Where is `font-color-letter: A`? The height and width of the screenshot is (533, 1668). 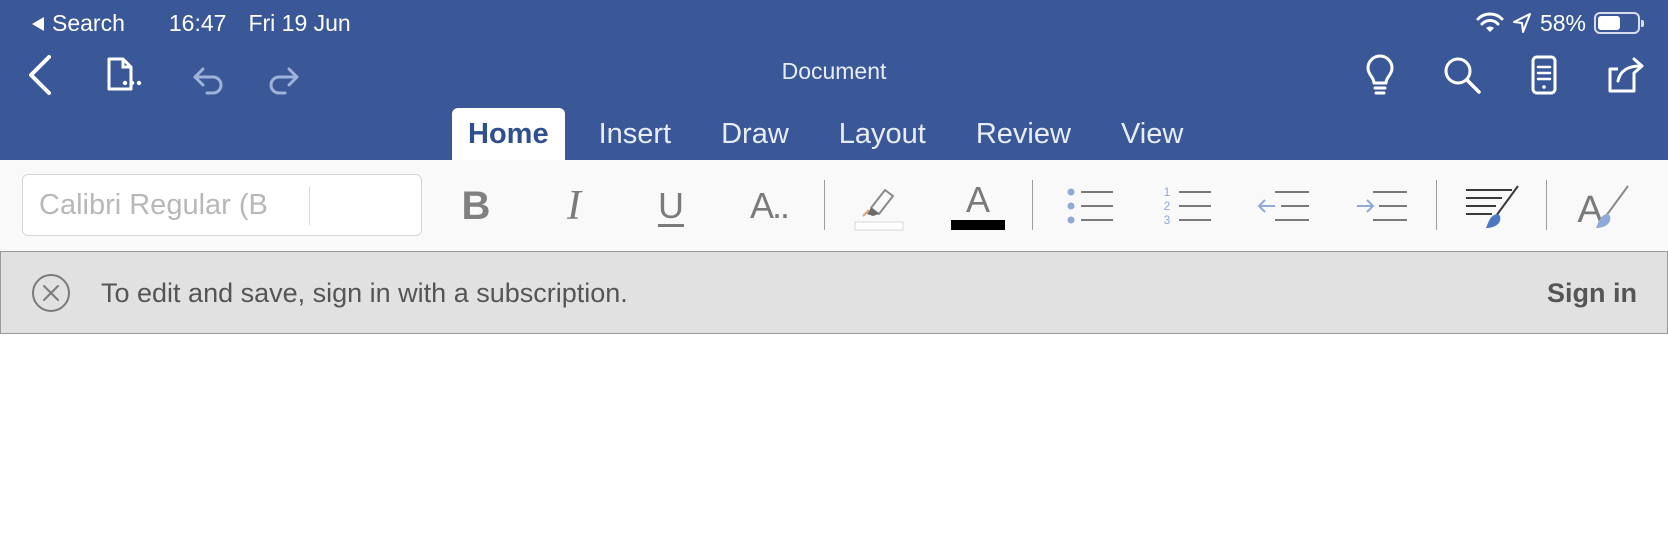
font-color-letter: A is located at coordinates (978, 199).